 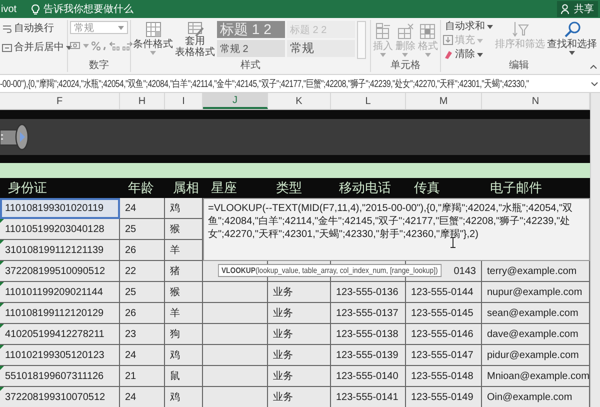 What do you see at coordinates (444, 376) in the screenshot?
I see `table-cell: 123-555-0148` at bounding box center [444, 376].